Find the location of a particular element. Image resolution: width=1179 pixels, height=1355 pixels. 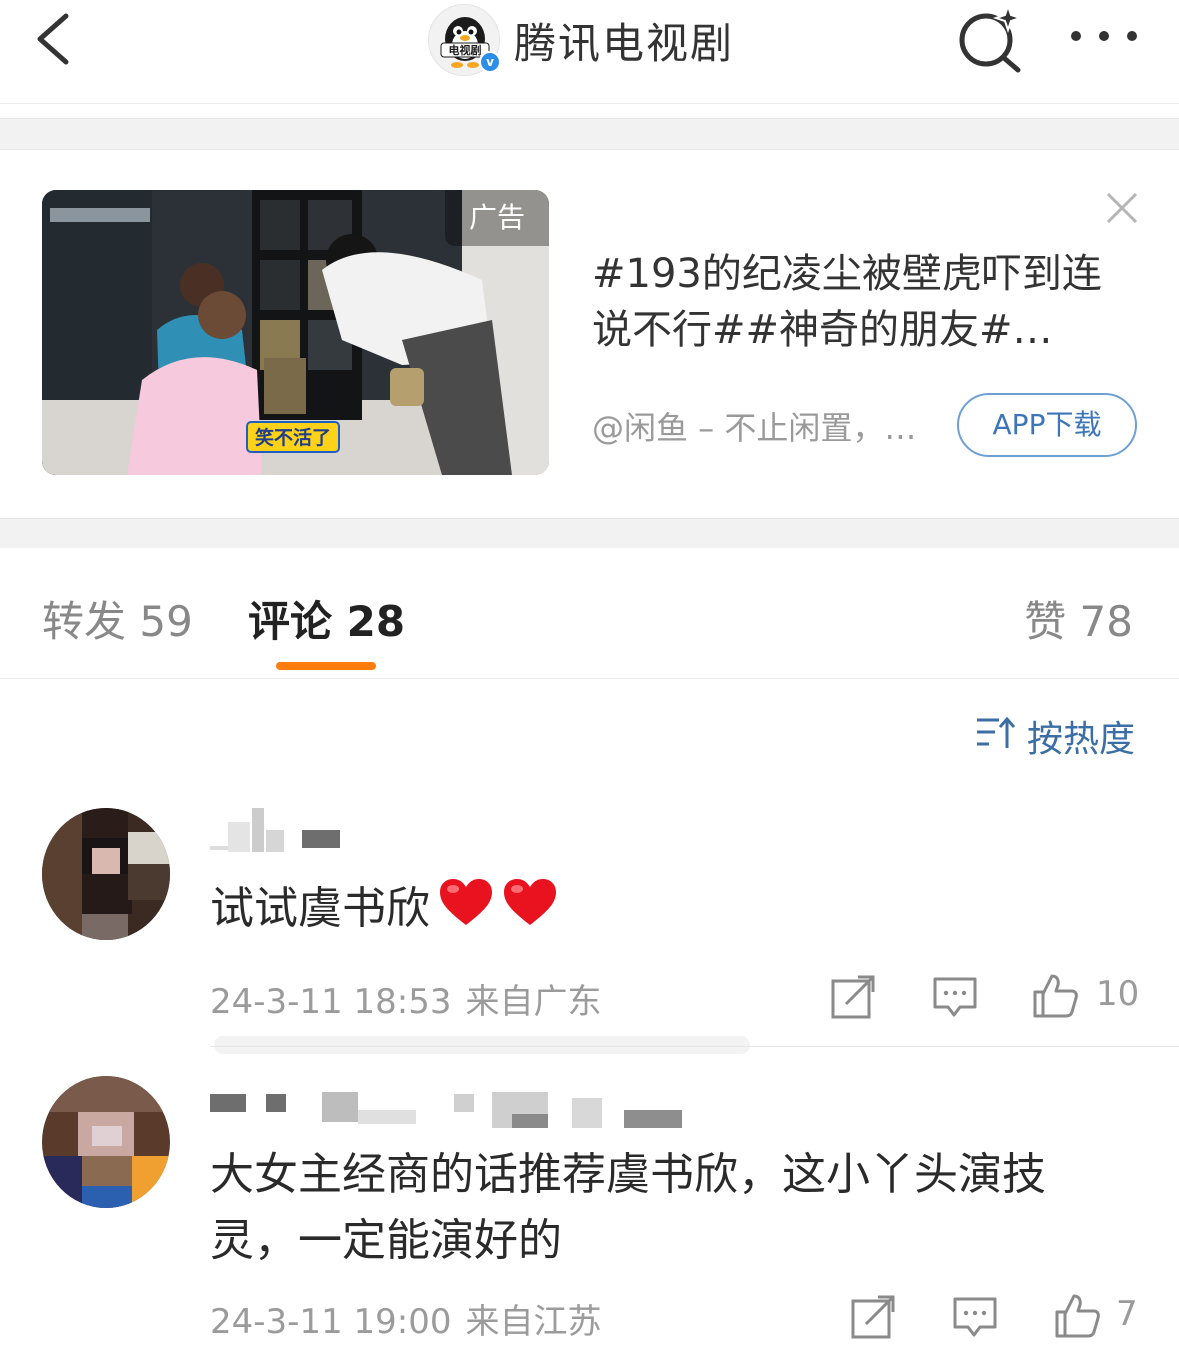

page-title: 腾讯电视剧 is located at coordinates (624, 40).